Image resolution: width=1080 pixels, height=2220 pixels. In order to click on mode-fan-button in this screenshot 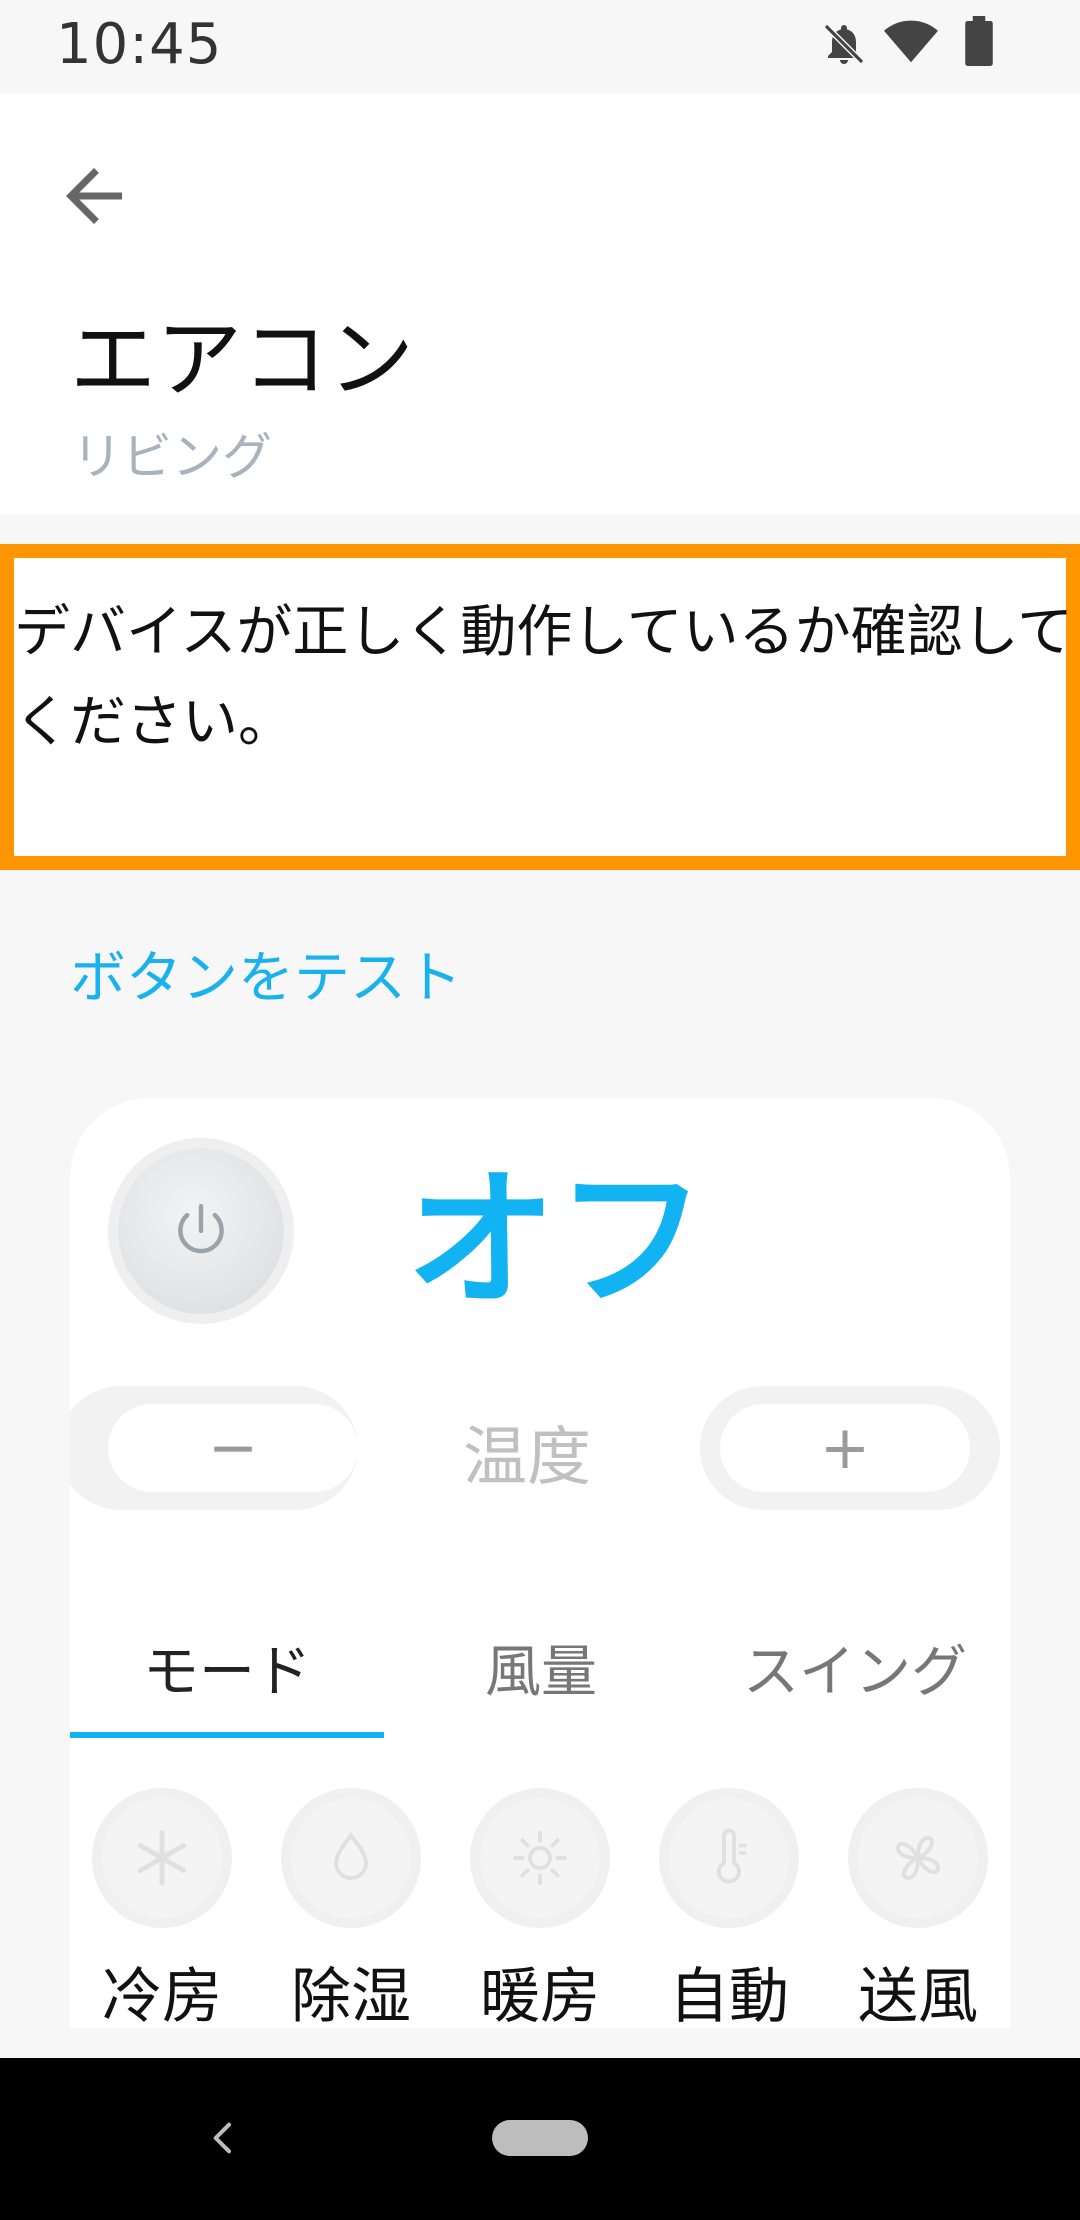, I will do `click(918, 1858)`.